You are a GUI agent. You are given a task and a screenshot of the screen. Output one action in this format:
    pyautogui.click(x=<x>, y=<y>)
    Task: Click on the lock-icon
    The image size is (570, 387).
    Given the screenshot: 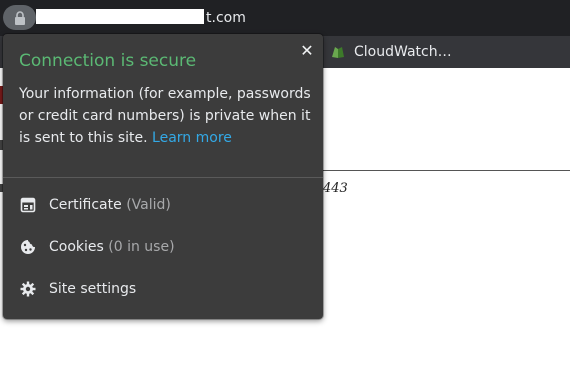 What is the action you would take?
    pyautogui.click(x=19, y=17)
    